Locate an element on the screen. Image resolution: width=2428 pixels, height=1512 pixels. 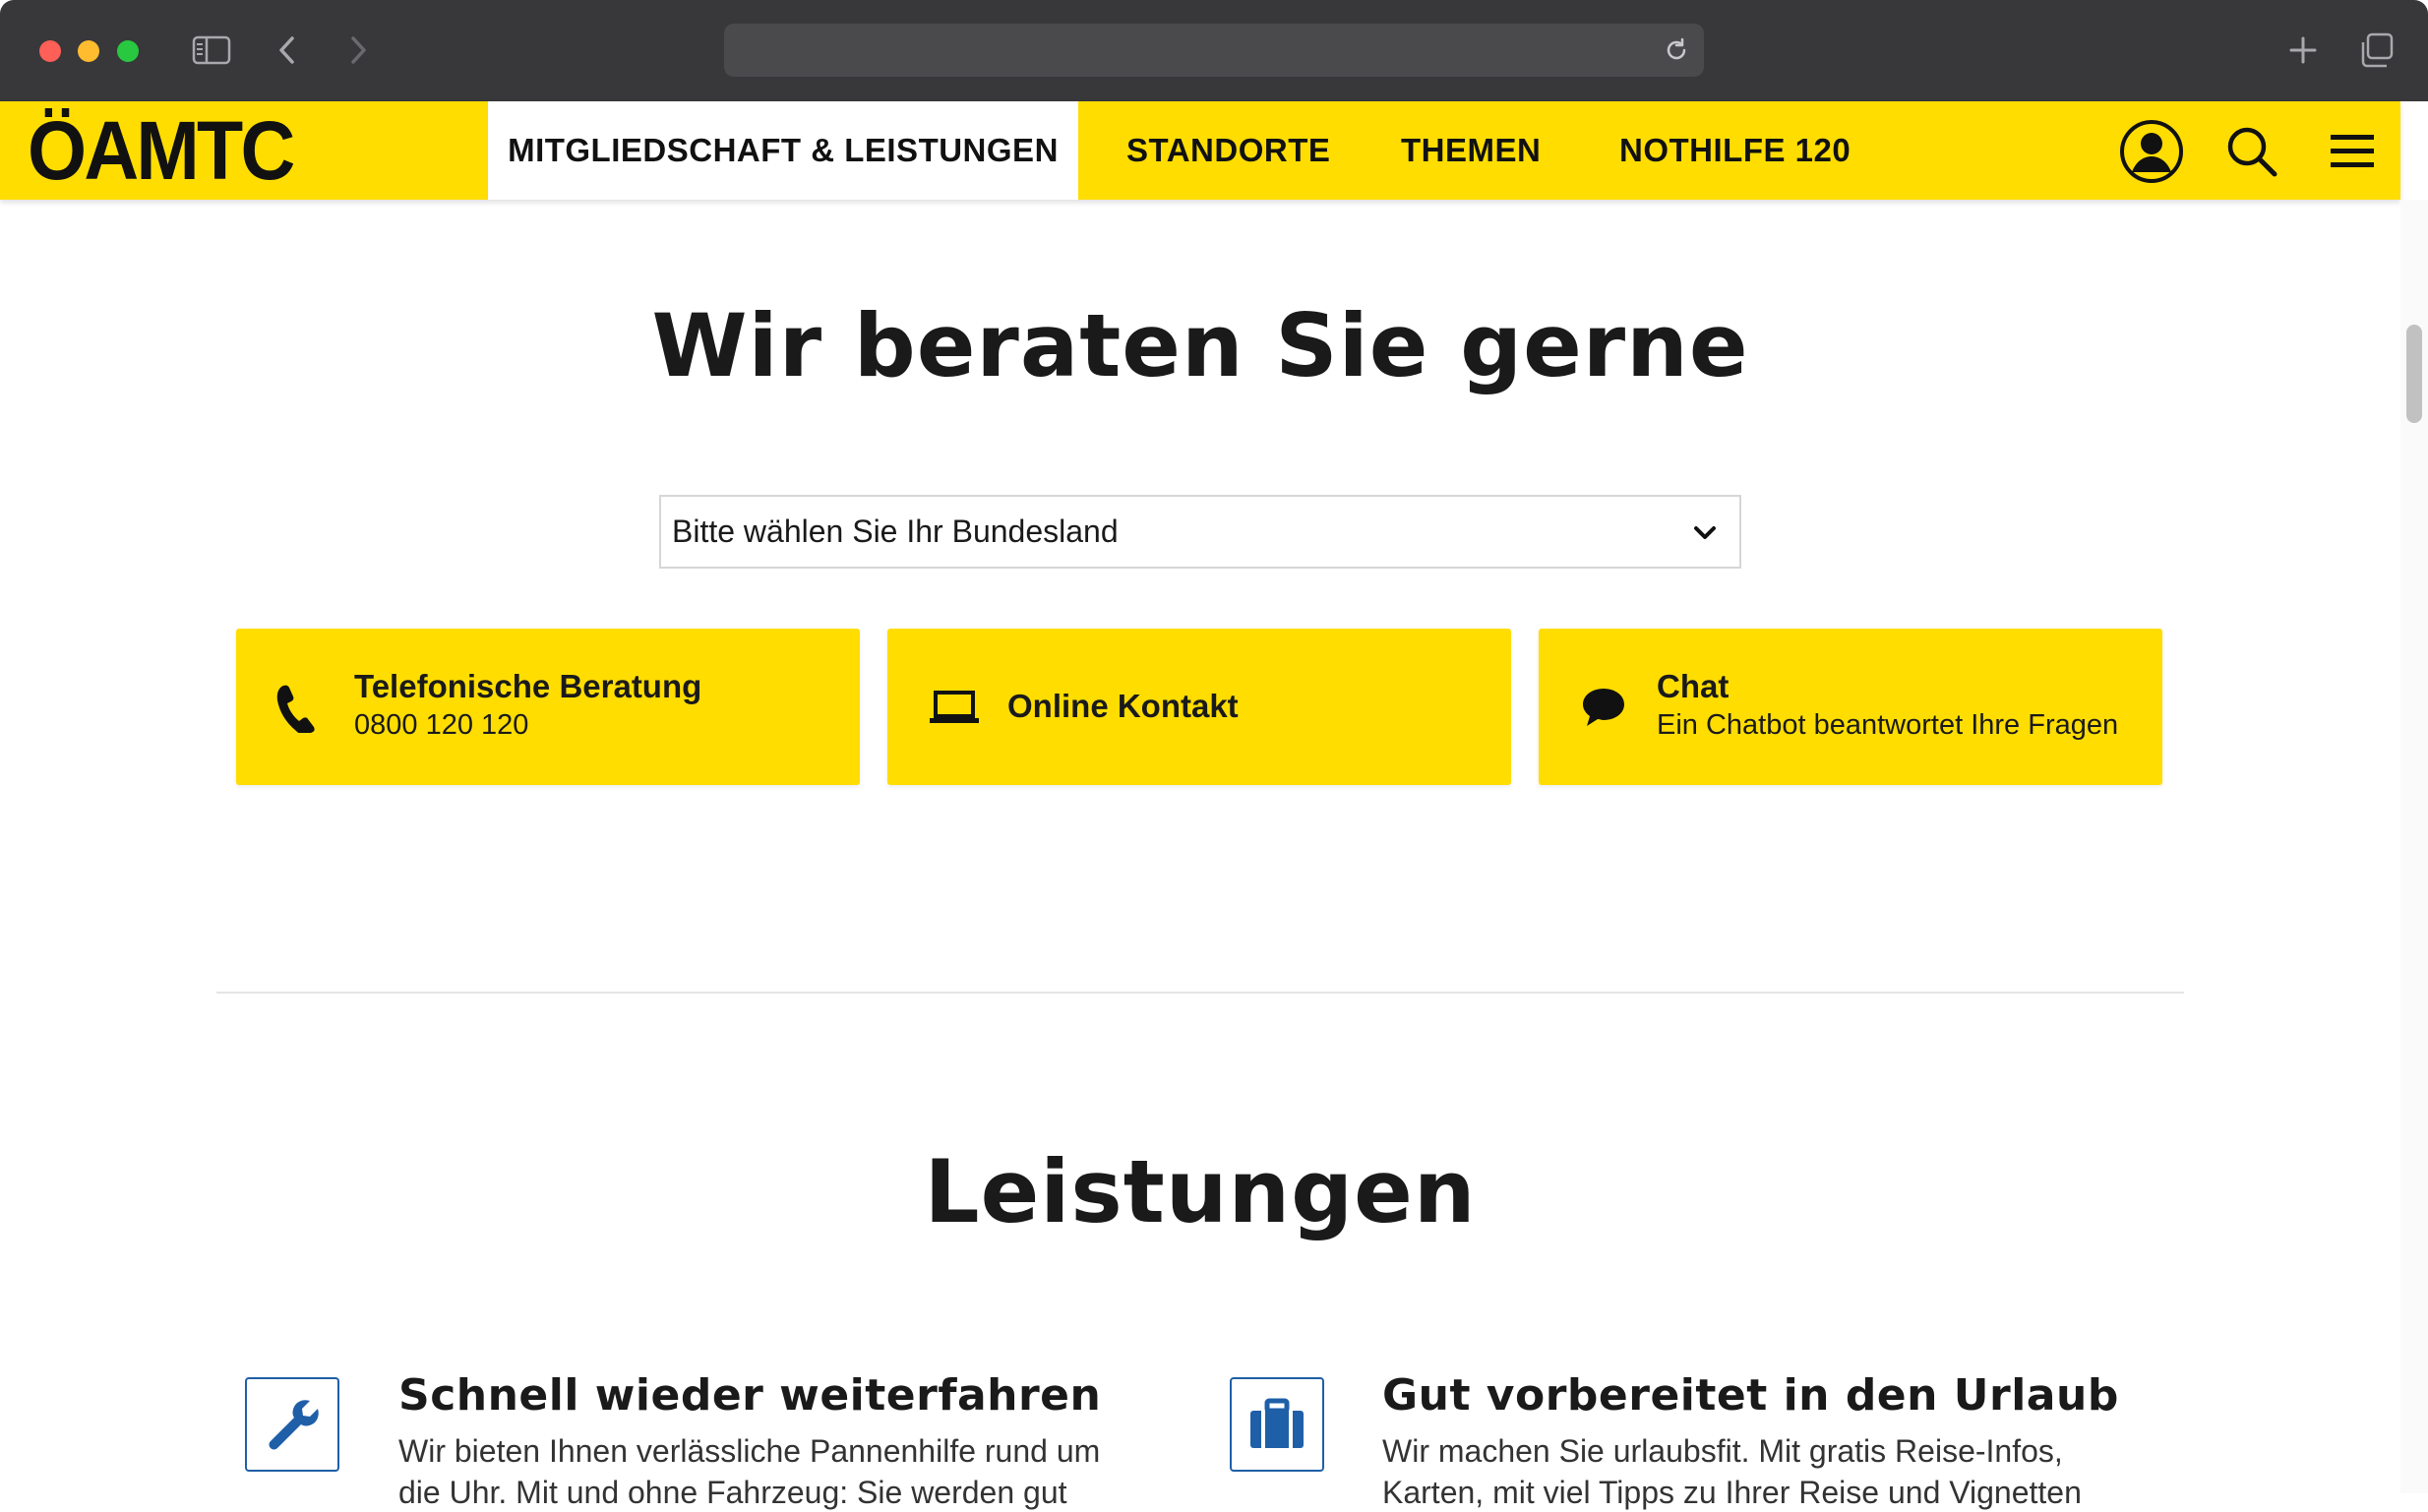
nav-nothilfe: NOTHILFE 120 is located at coordinates (1735, 151).